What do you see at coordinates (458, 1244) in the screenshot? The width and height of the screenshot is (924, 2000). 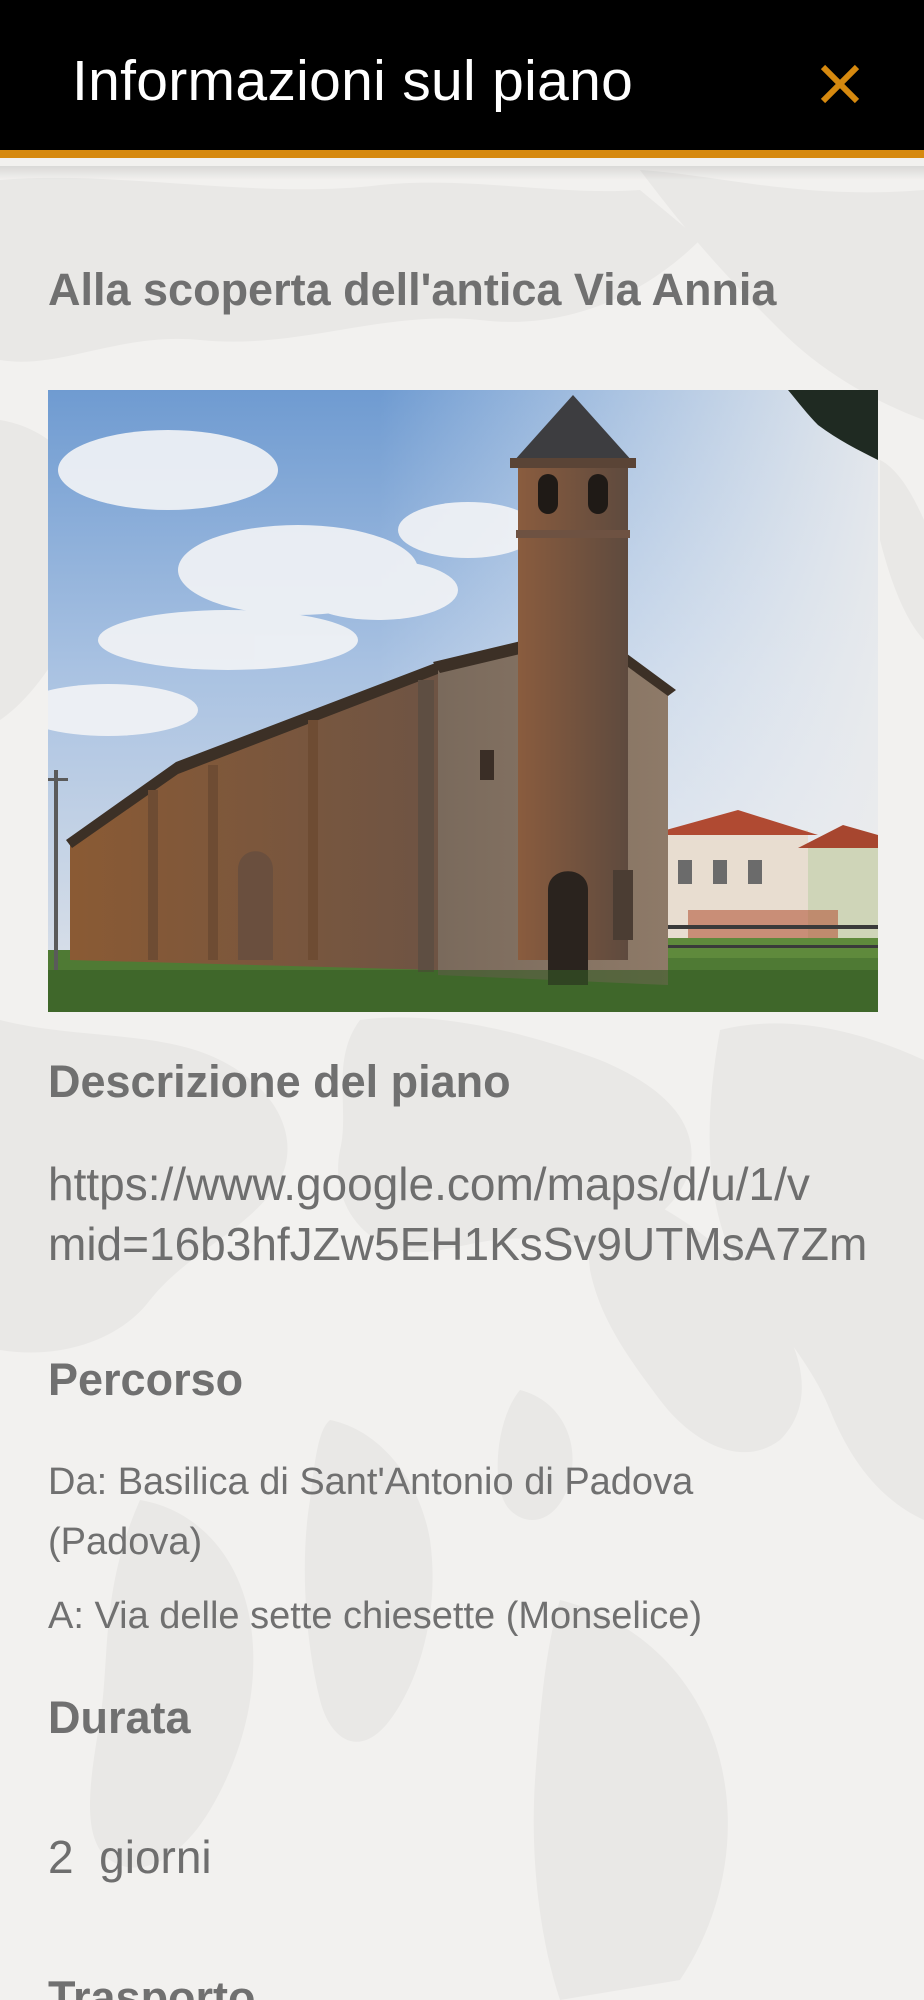 I see `description-line: mid=16b3hfJZw5EH1KsSv9UTMsA7Zm` at bounding box center [458, 1244].